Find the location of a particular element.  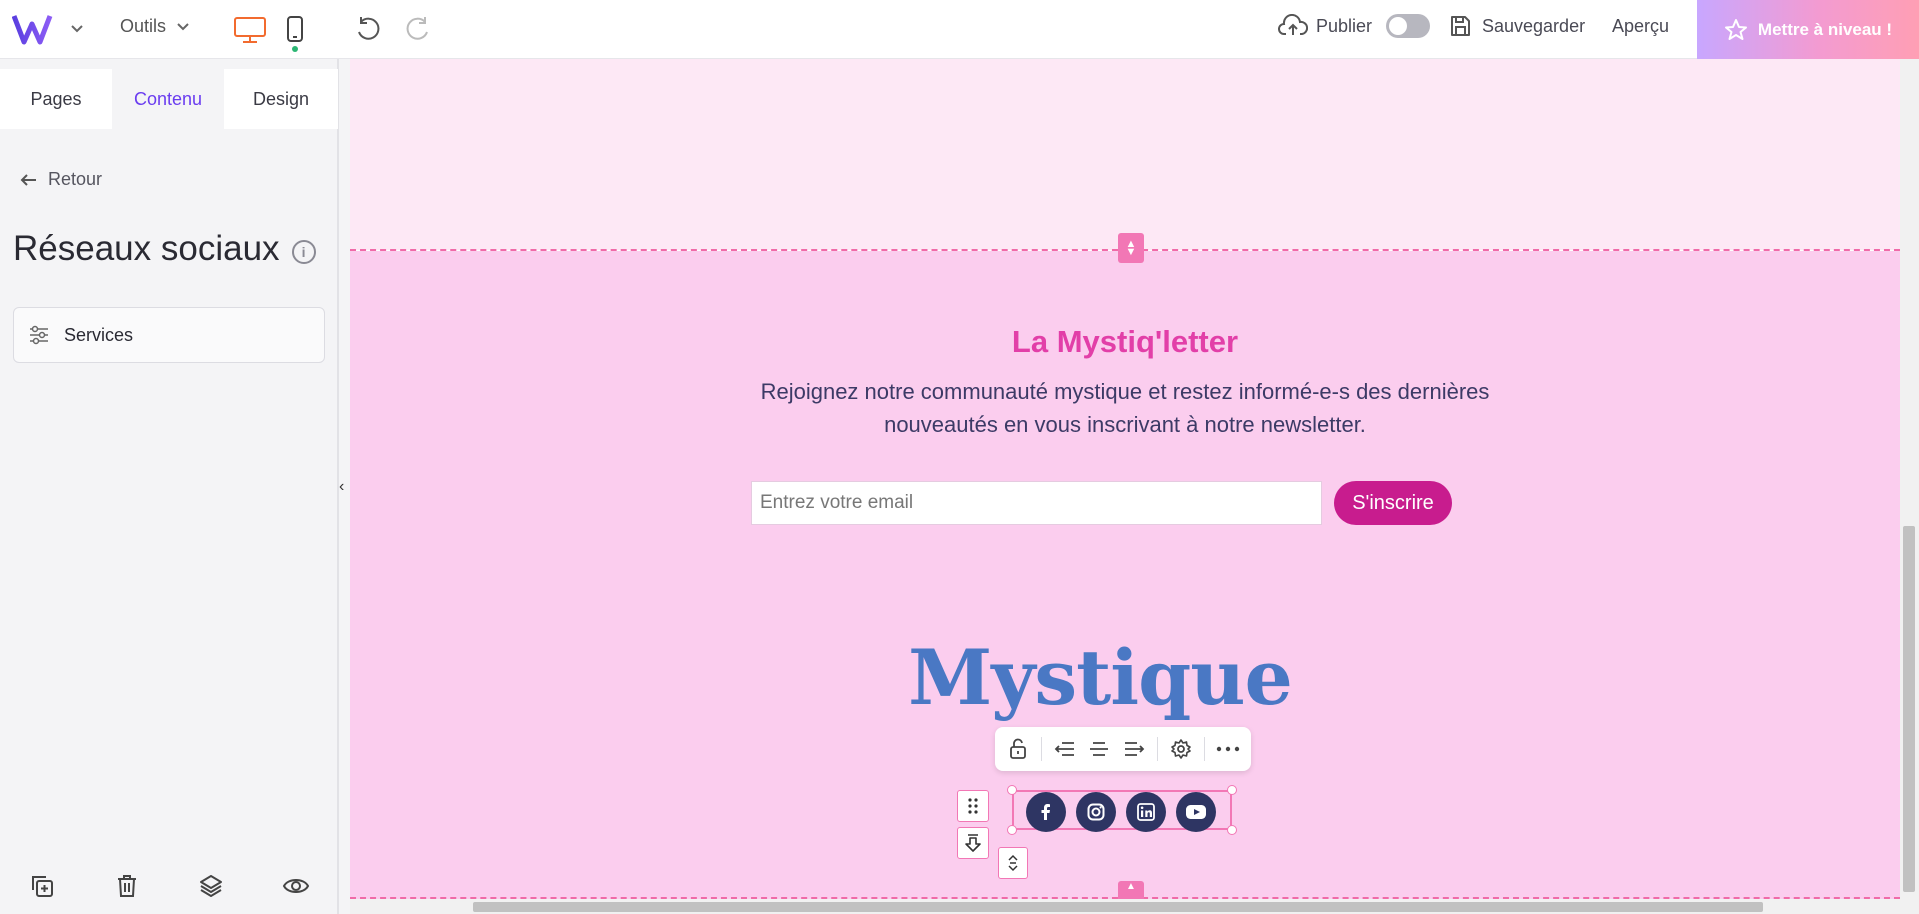

tab-contenu: Contenu is located at coordinates (168, 99).